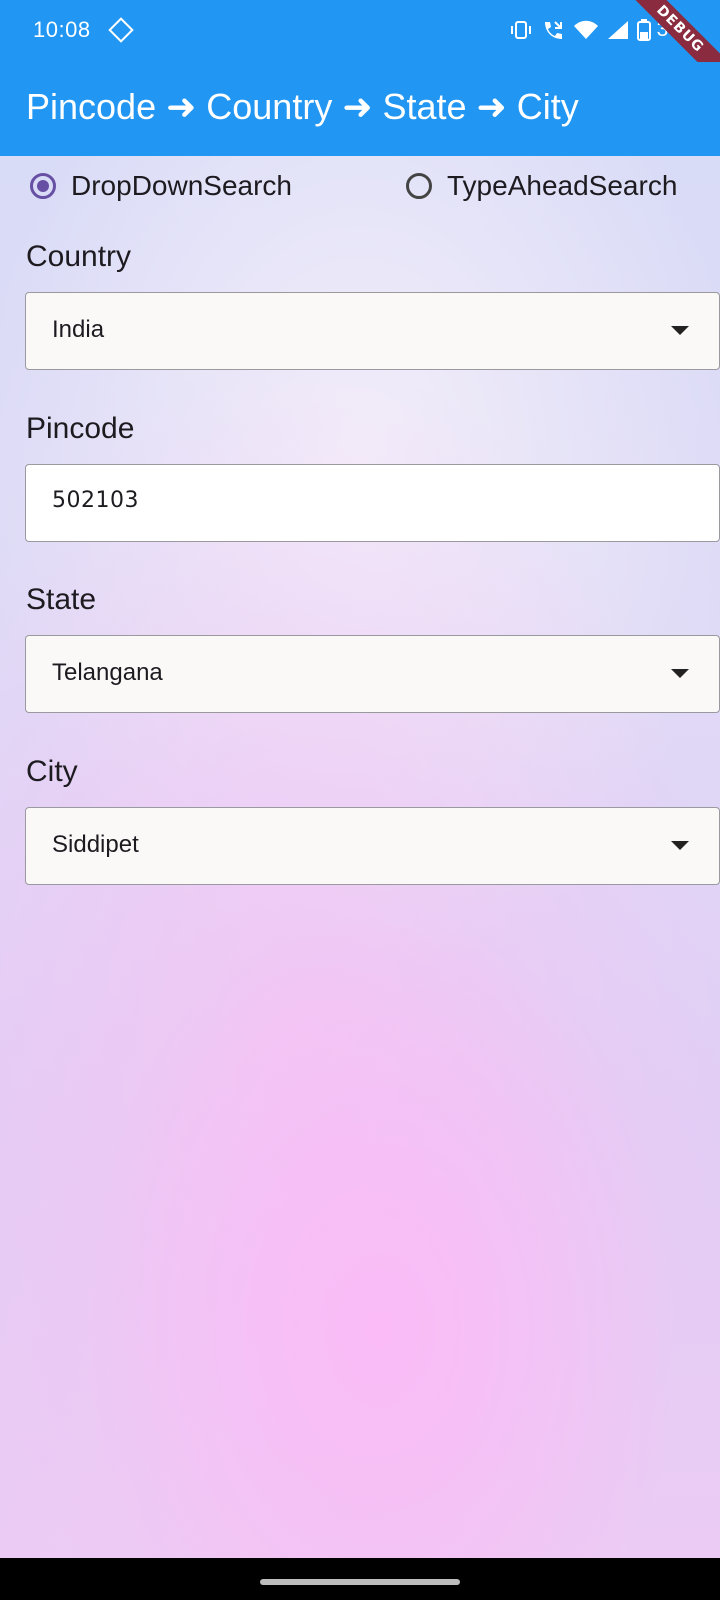  What do you see at coordinates (80, 428) in the screenshot?
I see `pincode-label: Pincode` at bounding box center [80, 428].